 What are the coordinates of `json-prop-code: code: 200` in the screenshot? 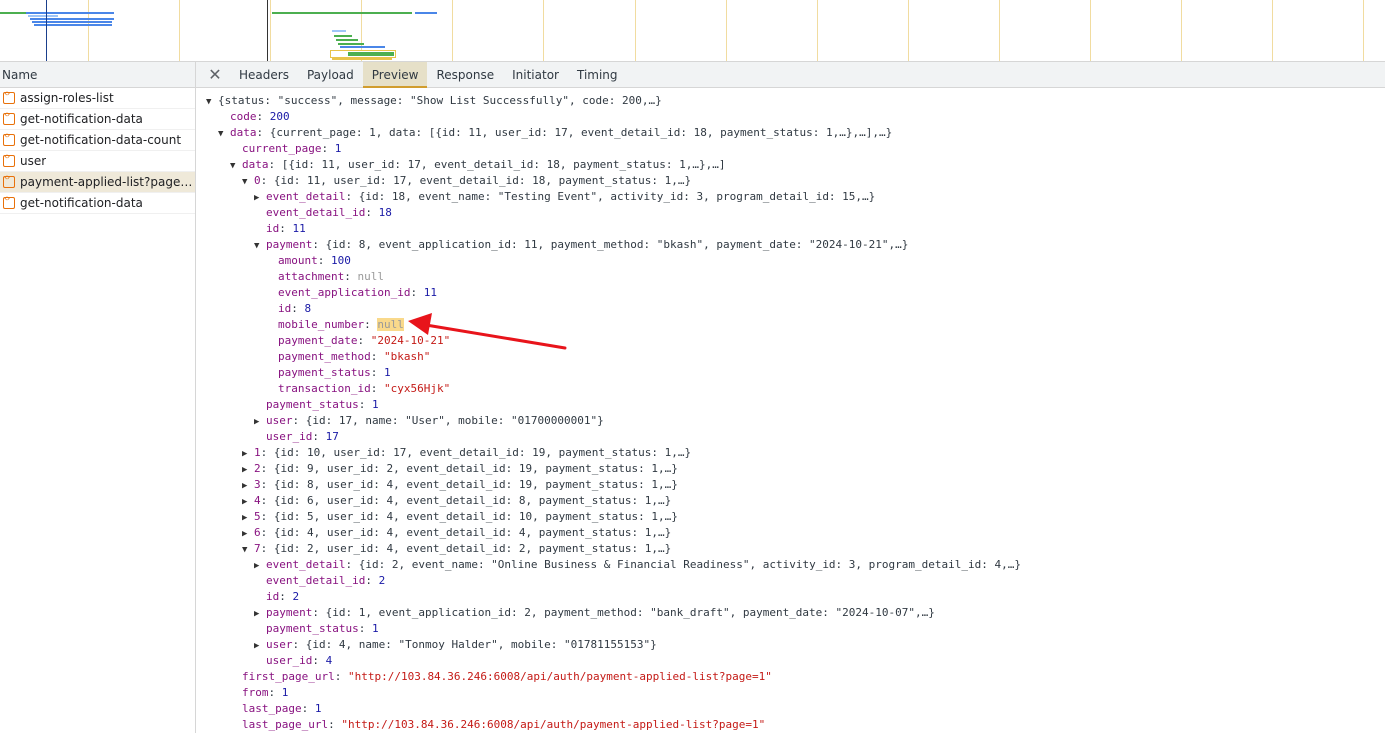 It's located at (260, 116).